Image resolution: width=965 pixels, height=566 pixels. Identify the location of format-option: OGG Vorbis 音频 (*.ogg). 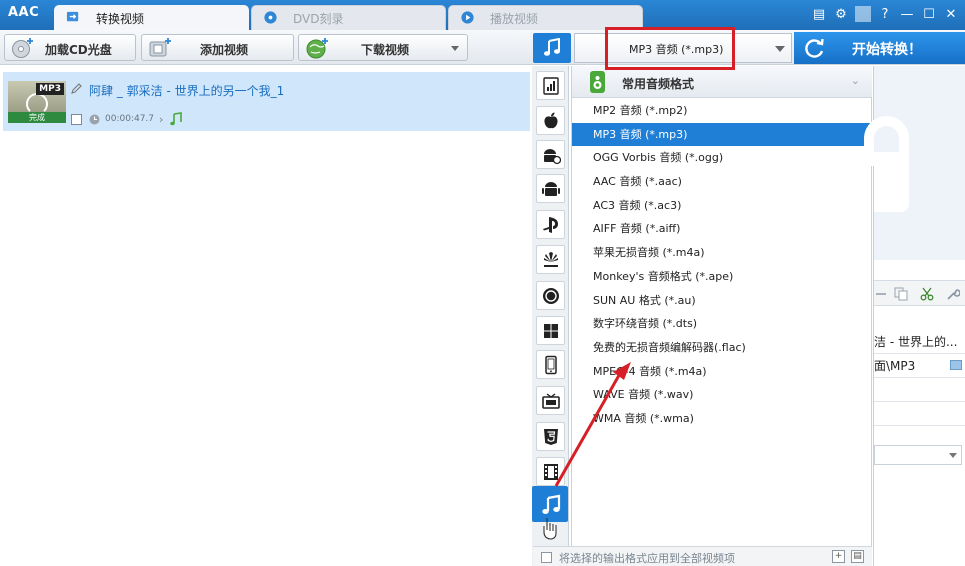
(722, 158).